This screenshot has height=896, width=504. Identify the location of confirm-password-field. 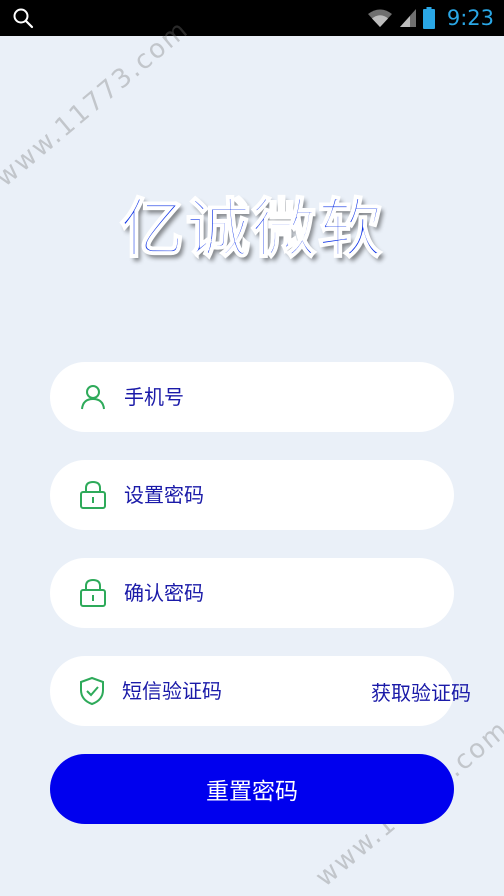
(252, 593).